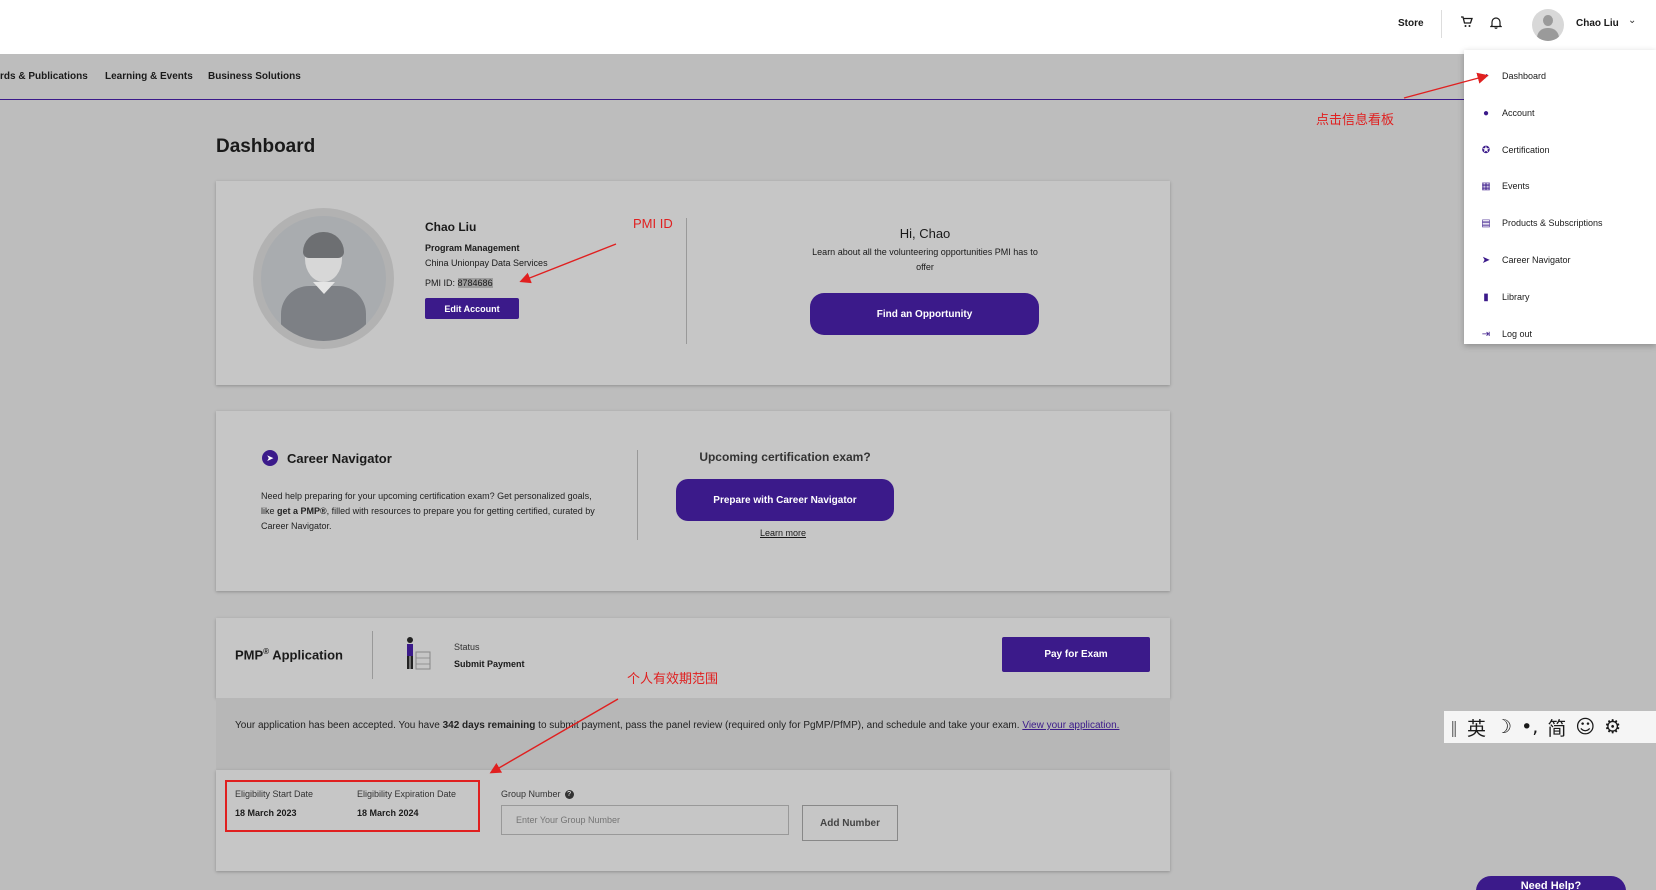  Describe the element at coordinates (486, 263) in the screenshot. I see `profile-company: China Unionpay Data Services` at that location.